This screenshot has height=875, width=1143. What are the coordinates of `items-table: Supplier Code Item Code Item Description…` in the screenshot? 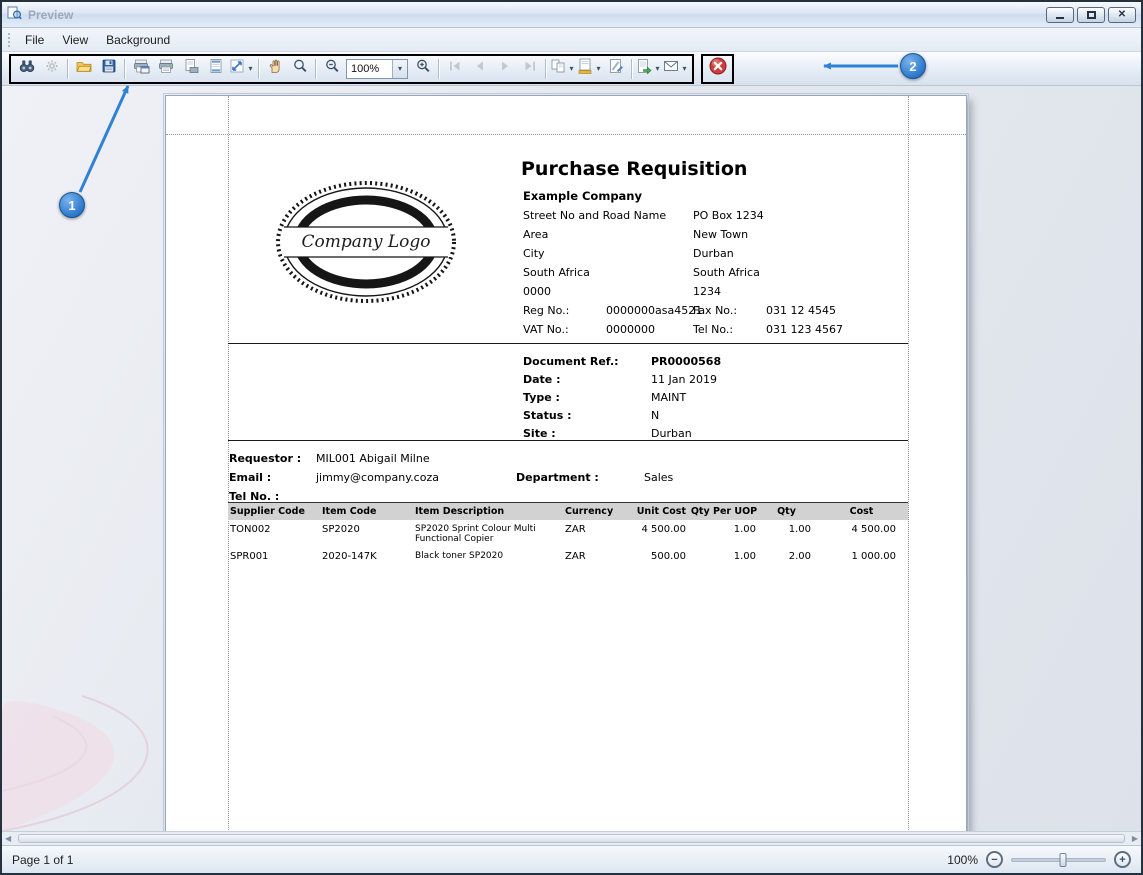 It's located at (568, 533).